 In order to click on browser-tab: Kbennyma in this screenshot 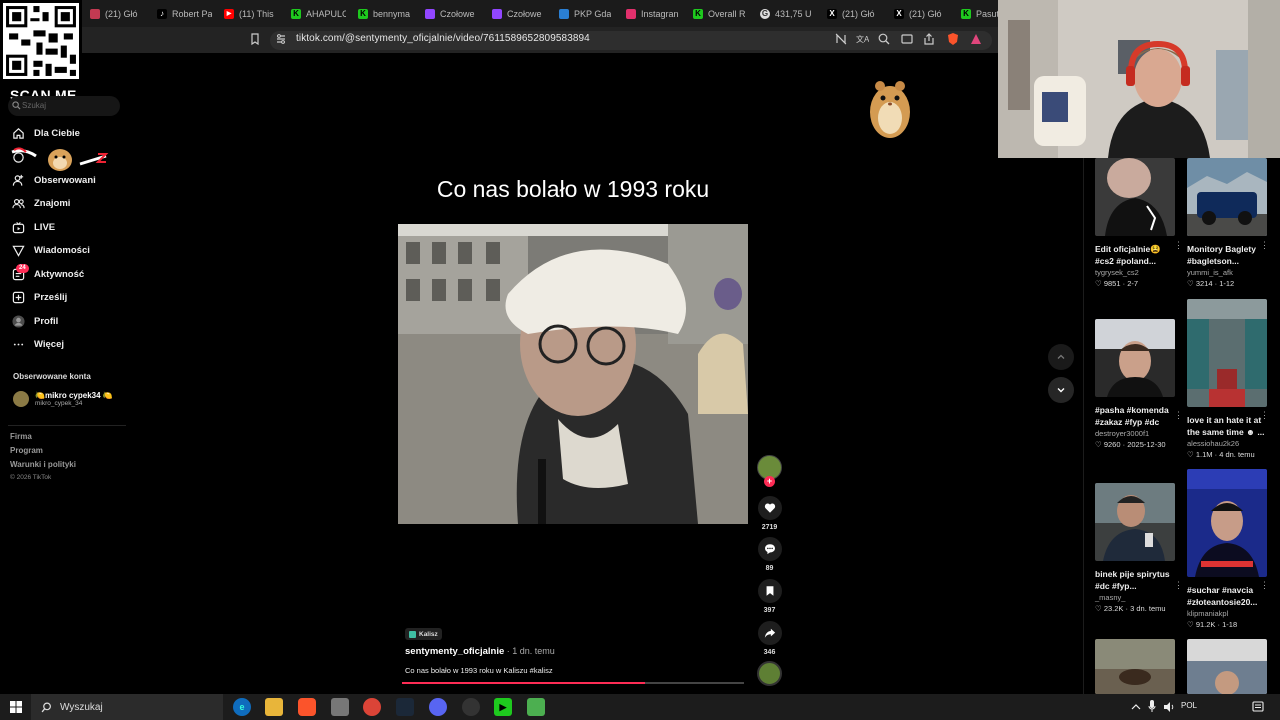, I will do `click(385, 14)`.